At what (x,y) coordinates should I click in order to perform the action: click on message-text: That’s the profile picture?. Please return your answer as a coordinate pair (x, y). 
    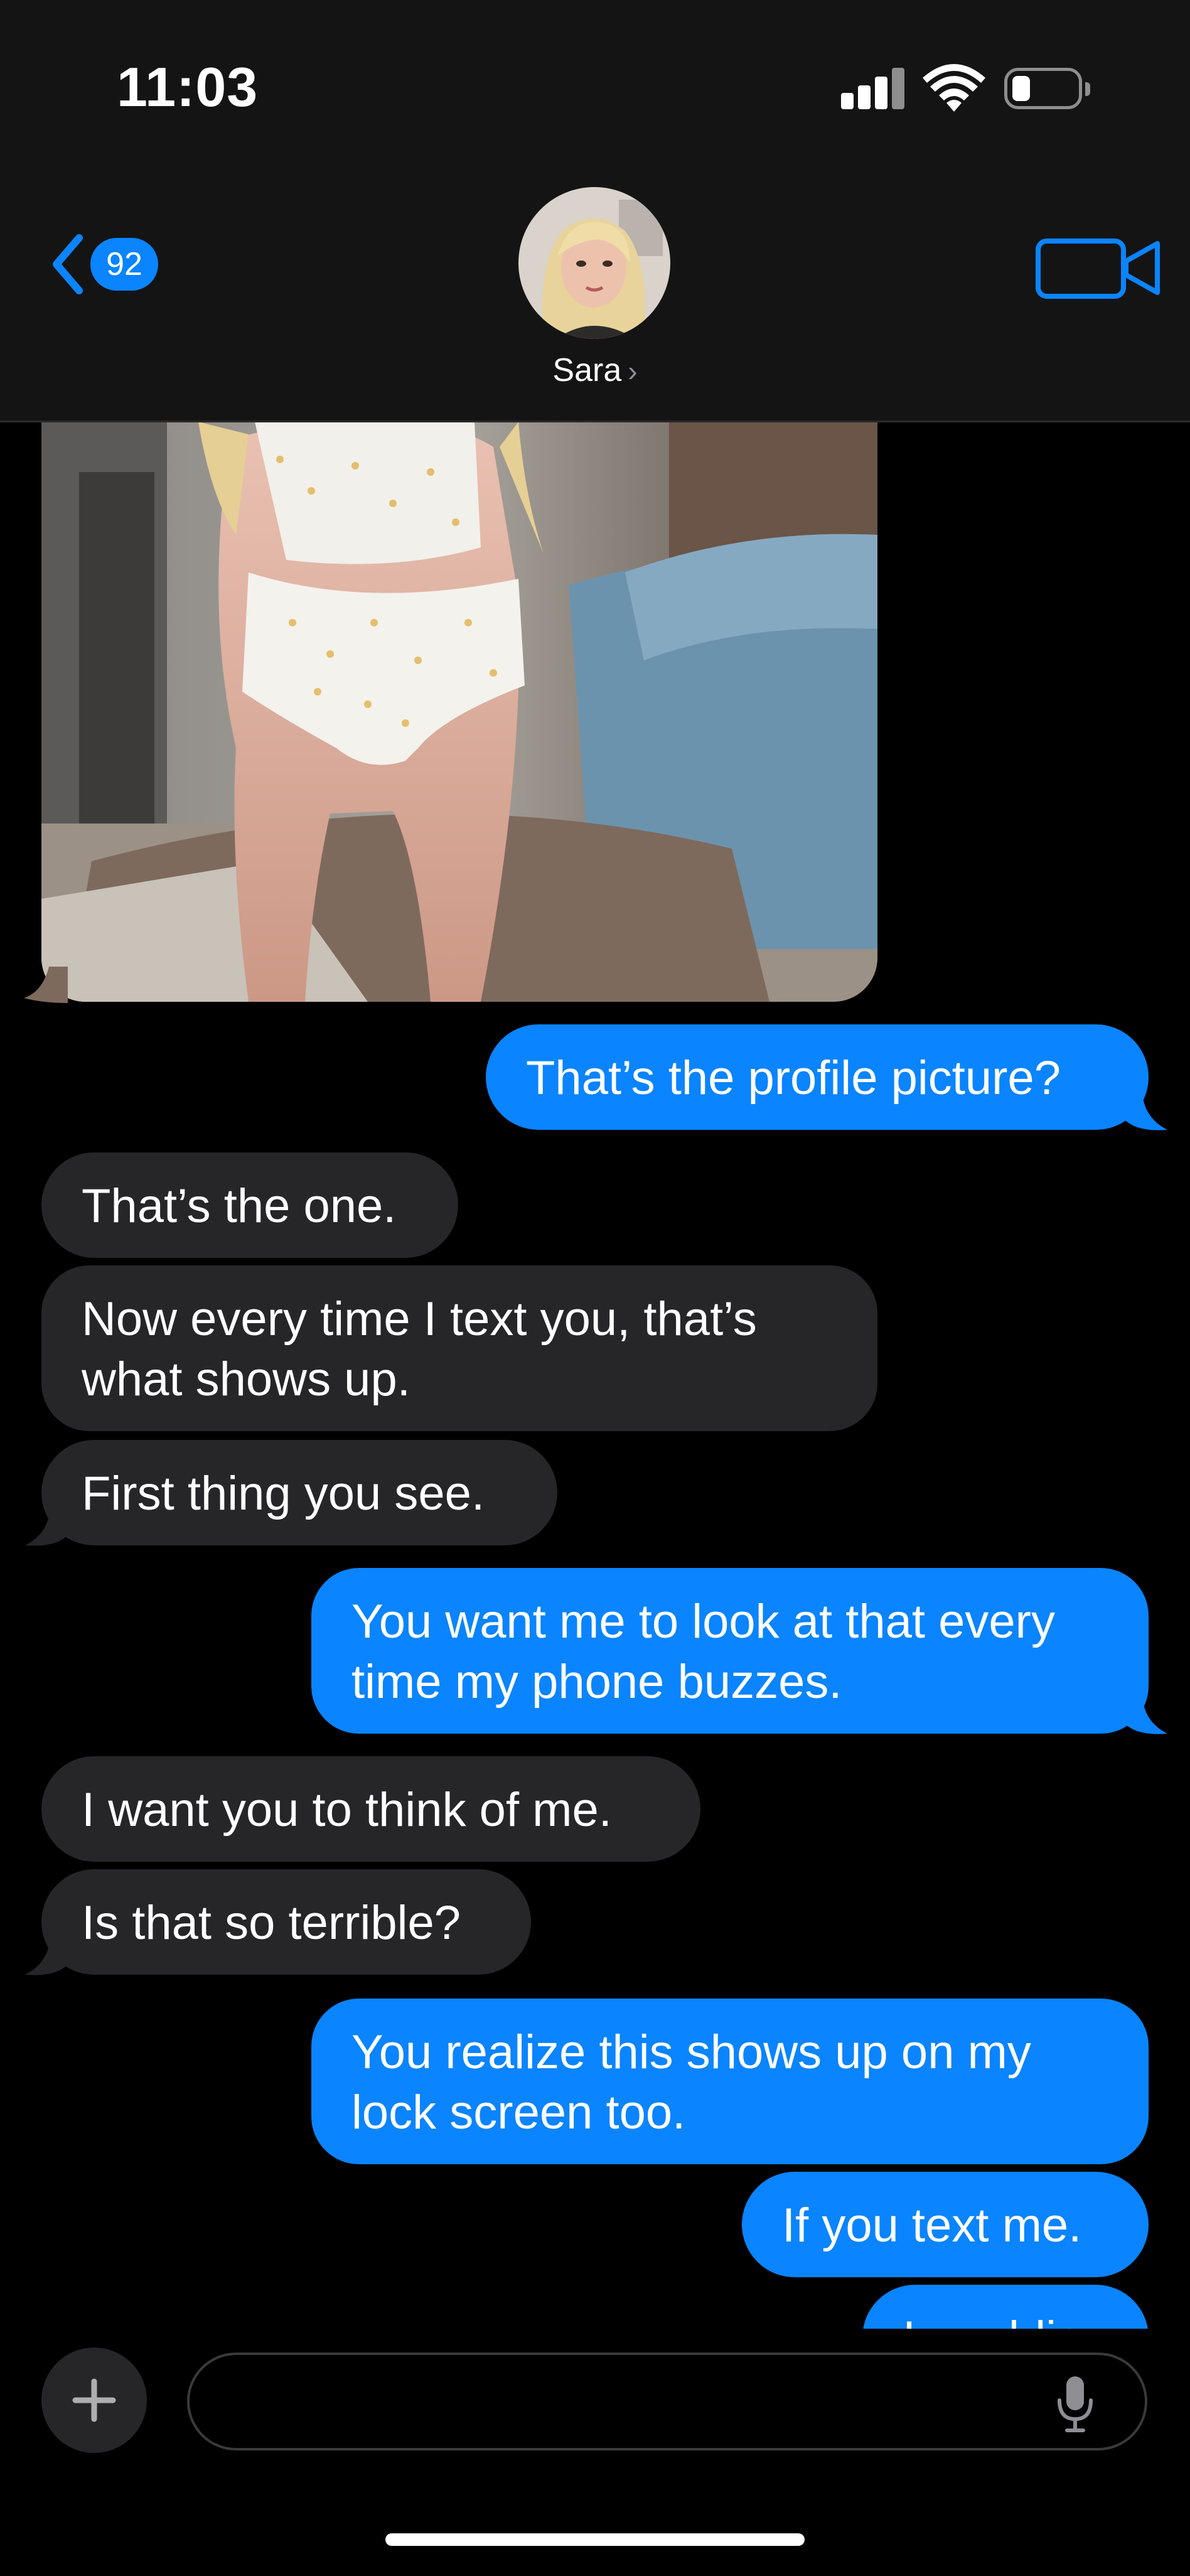
    Looking at the image, I should click on (793, 1078).